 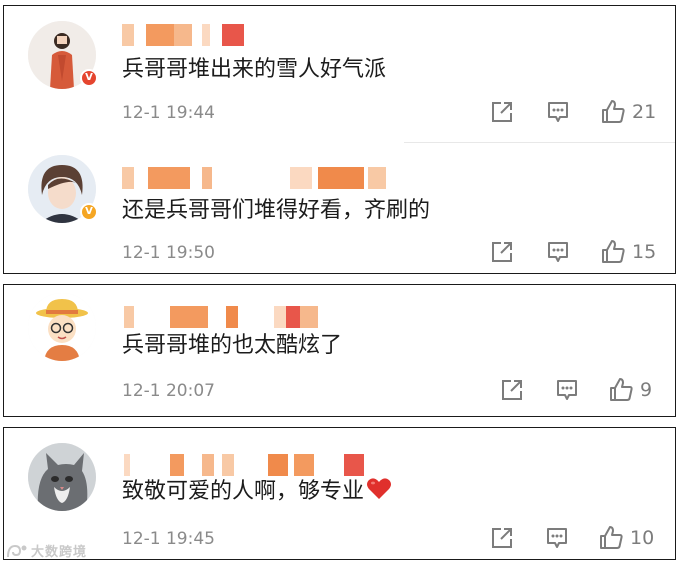 I want to click on comment-text-content: 致敬可爱的人啊，够专业, so click(x=243, y=491).